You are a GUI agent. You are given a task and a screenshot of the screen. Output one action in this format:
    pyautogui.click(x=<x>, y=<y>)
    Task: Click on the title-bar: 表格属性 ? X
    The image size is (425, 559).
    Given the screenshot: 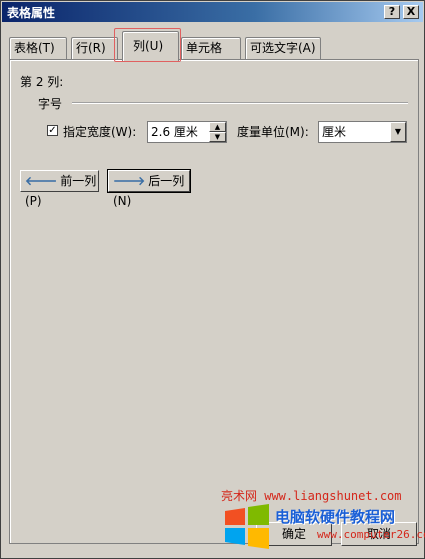 What is the action you would take?
    pyautogui.click(x=212, y=12)
    